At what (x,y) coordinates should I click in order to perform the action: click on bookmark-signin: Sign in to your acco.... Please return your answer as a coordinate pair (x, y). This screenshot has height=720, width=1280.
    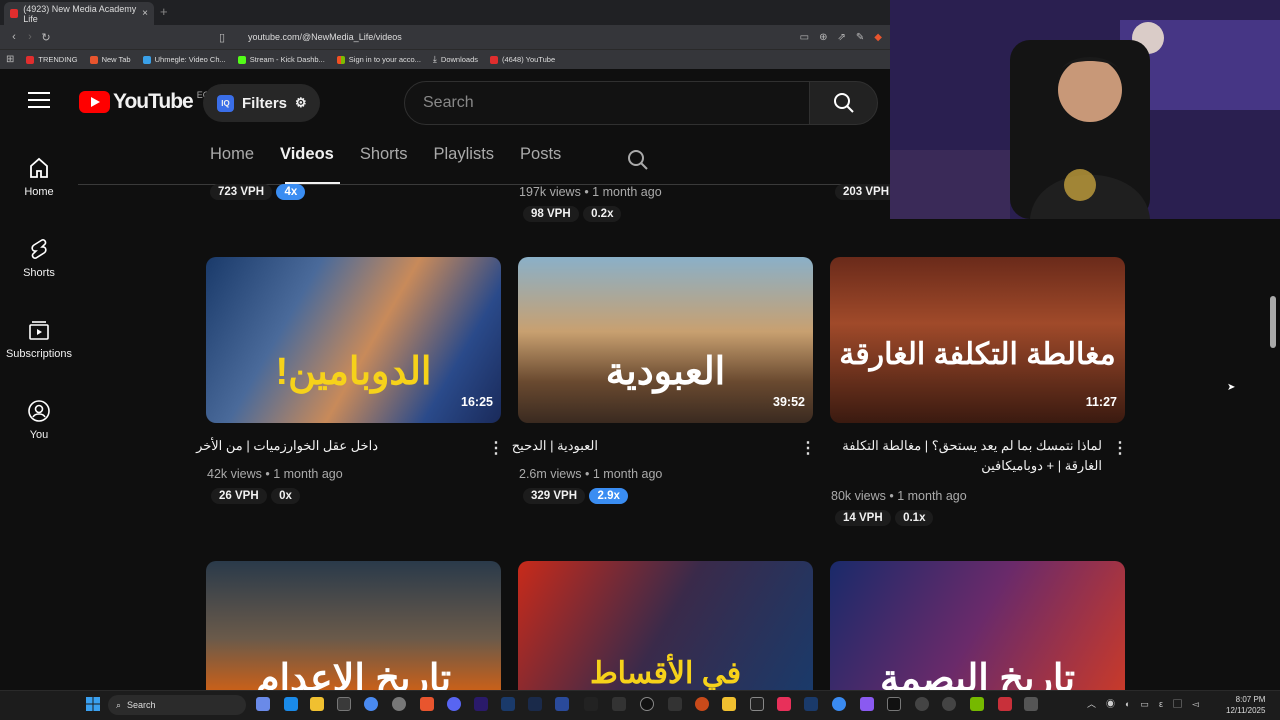
    Looking at the image, I should click on (378, 59).